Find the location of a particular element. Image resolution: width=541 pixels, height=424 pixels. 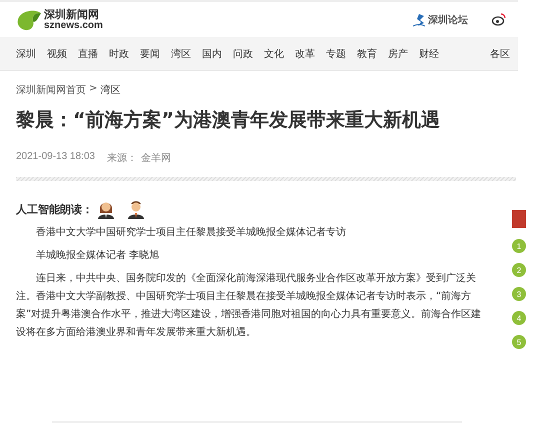

source-label: 来源： is located at coordinates (121, 158).